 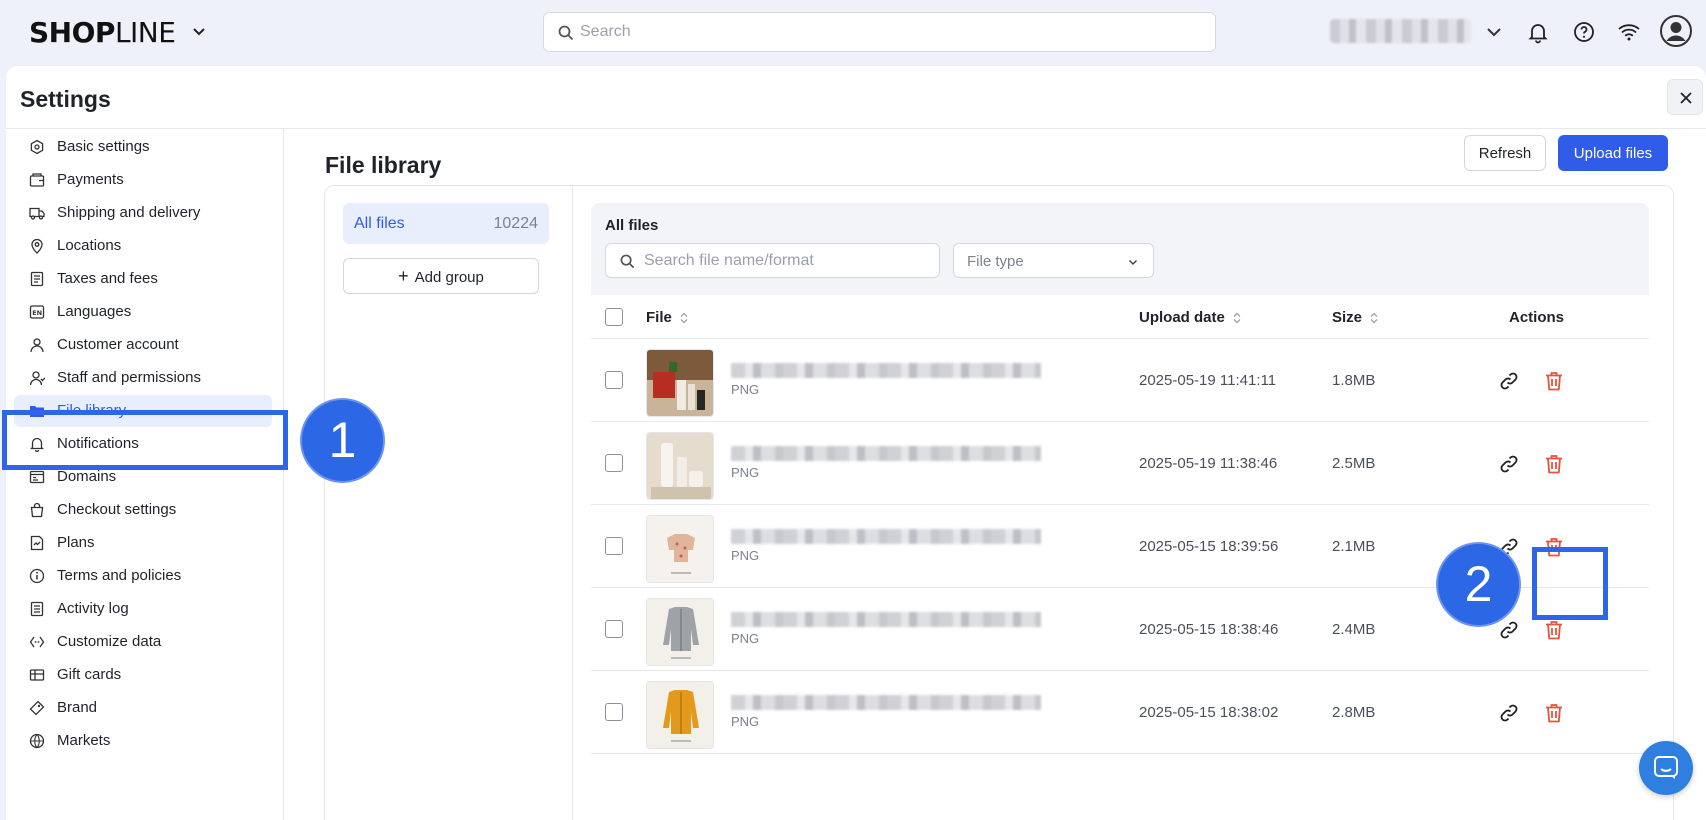 I want to click on white-bottles-image, so click(x=680, y=466).